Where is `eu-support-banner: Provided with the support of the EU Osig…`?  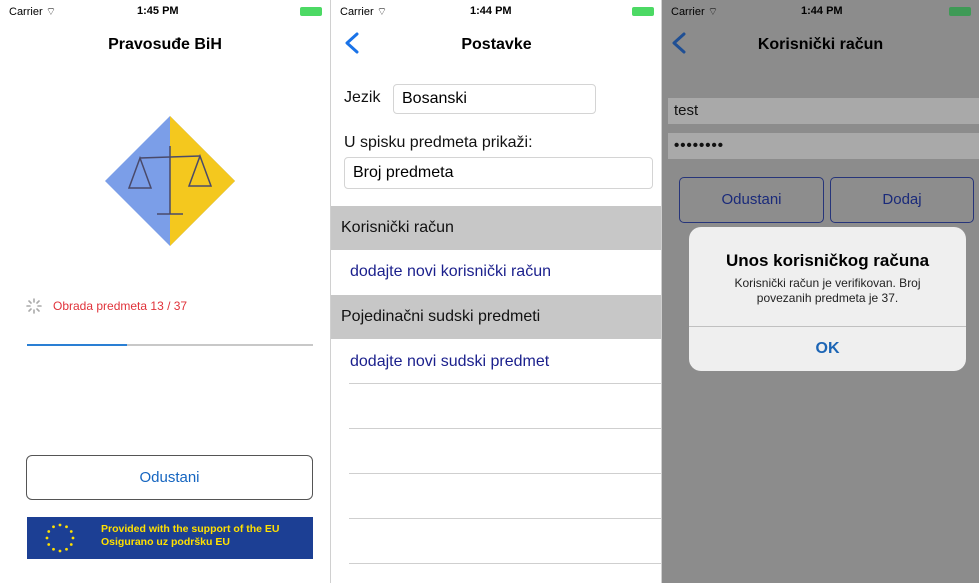 eu-support-banner: Provided with the support of the EU Osig… is located at coordinates (170, 538).